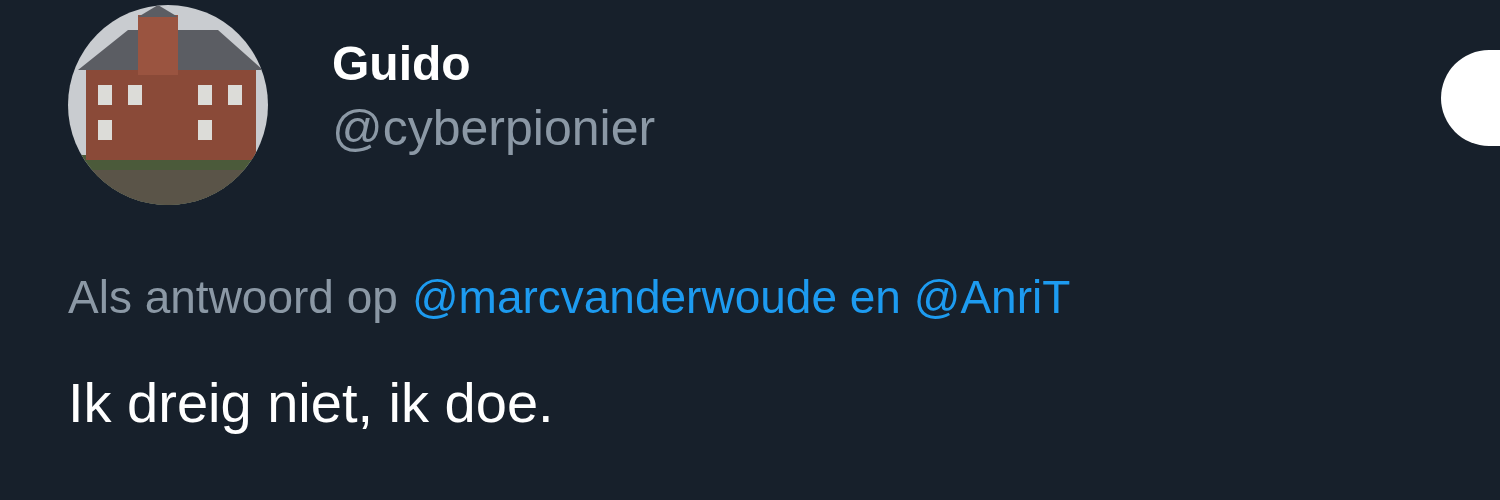 This screenshot has height=500, width=1500. Describe the element at coordinates (741, 297) in the screenshot. I see `mention-link: @marcvanderwoude en @AnriT` at that location.